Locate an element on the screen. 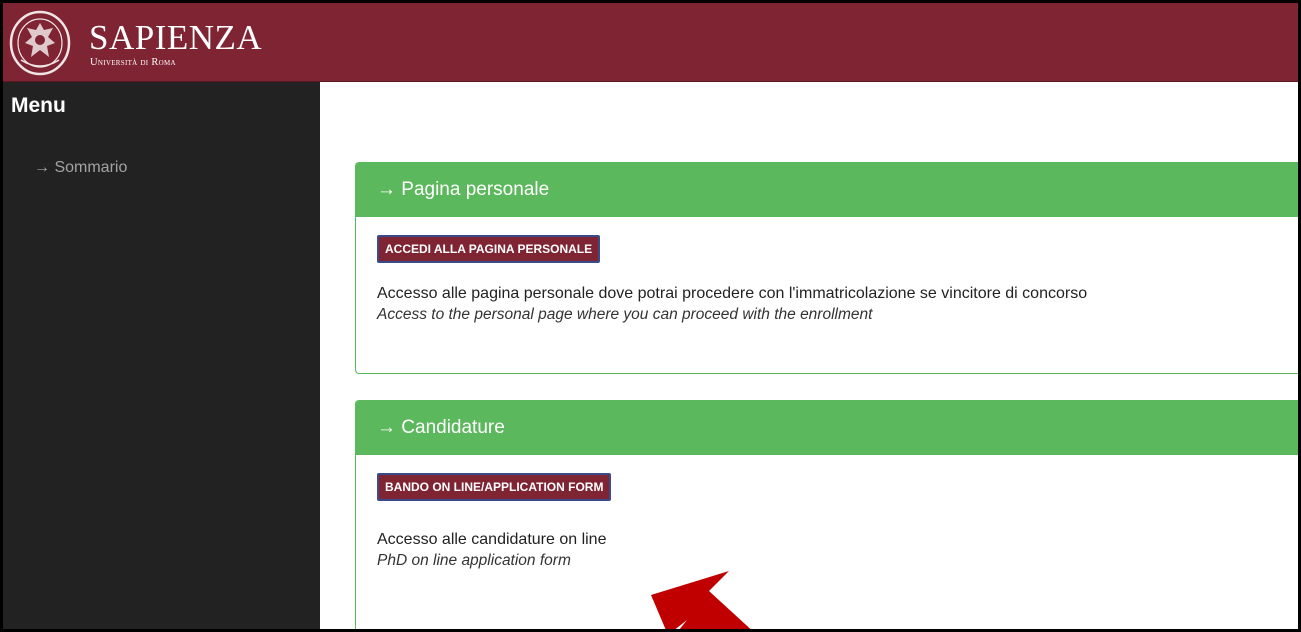  brand-subtitle: Università di Roma is located at coordinates (133, 62).